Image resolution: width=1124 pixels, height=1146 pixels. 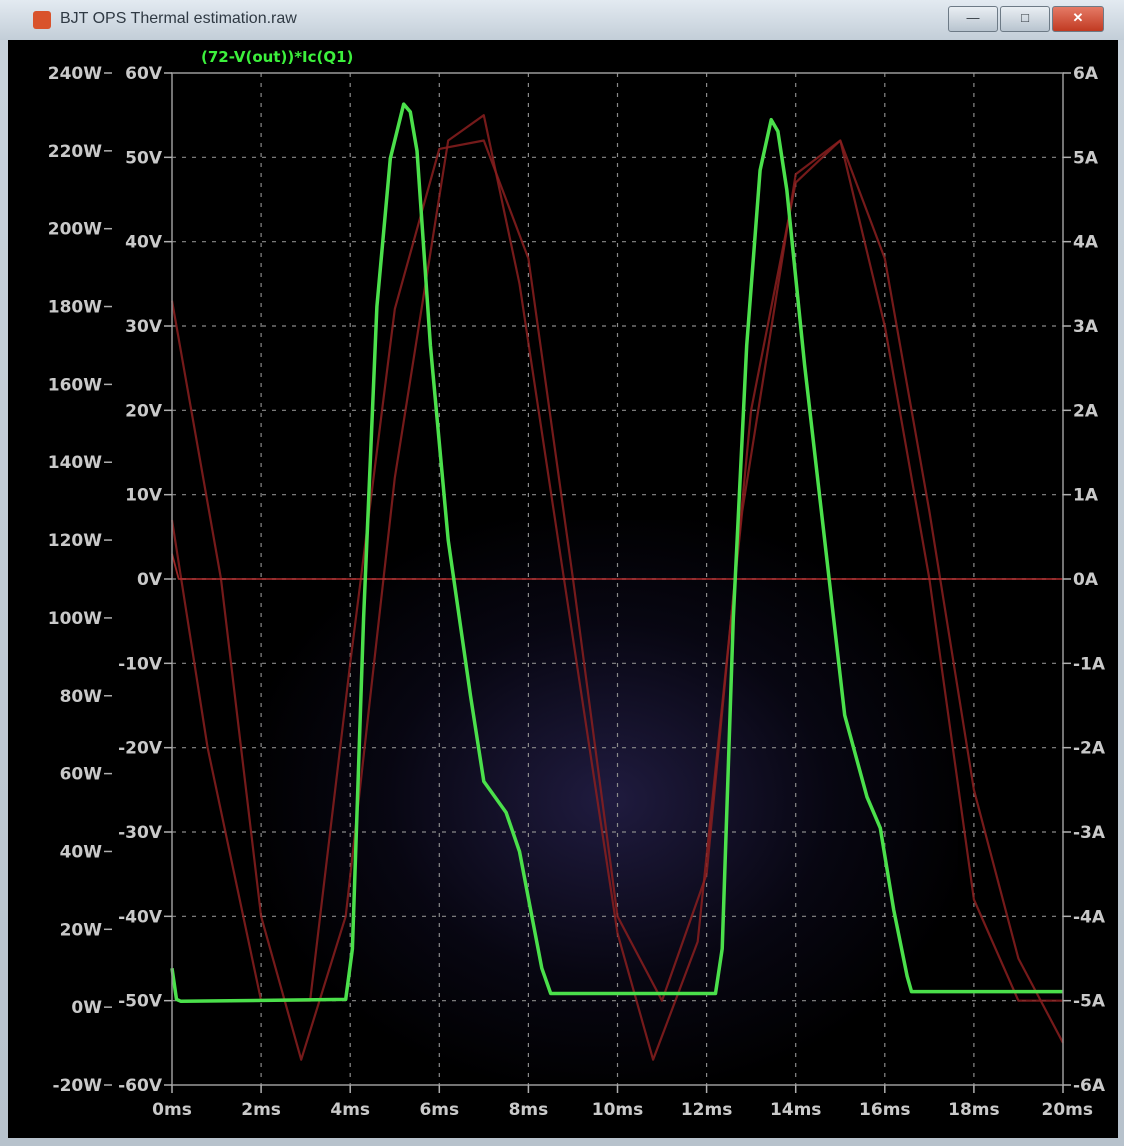 What do you see at coordinates (140, 833) in the screenshot?
I see `voltage-tick-label: -30V` at bounding box center [140, 833].